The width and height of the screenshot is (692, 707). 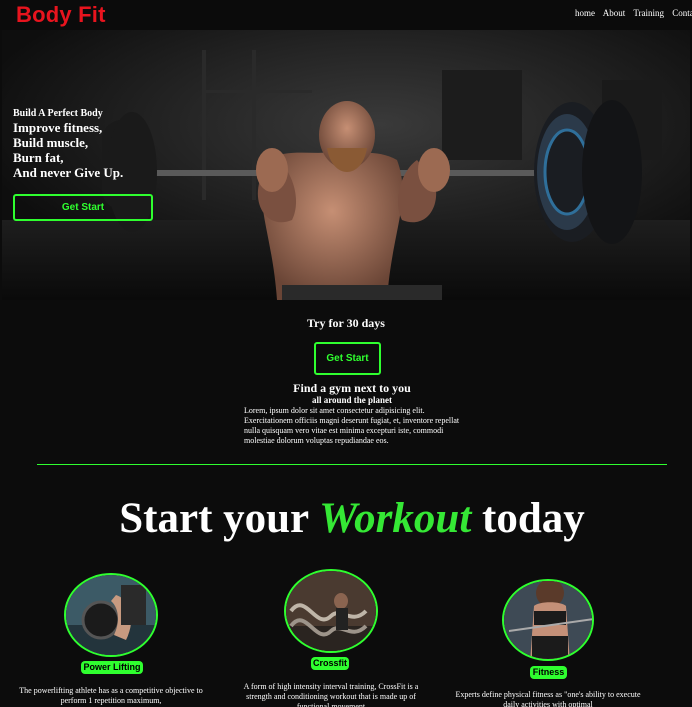 What do you see at coordinates (533, 518) in the screenshot?
I see `workout-heading-post: today` at bounding box center [533, 518].